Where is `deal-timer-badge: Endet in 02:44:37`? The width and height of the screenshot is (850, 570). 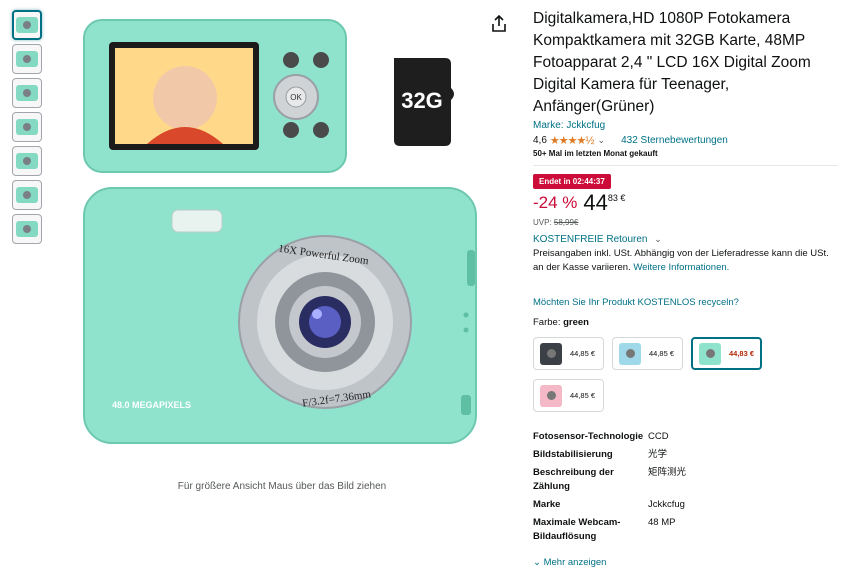 deal-timer-badge: Endet in 02:44:37 is located at coordinates (572, 181).